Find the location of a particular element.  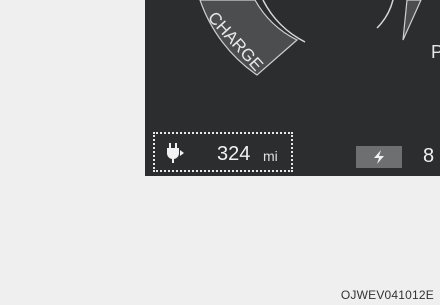

driving-range-unit: mi is located at coordinates (270, 156).